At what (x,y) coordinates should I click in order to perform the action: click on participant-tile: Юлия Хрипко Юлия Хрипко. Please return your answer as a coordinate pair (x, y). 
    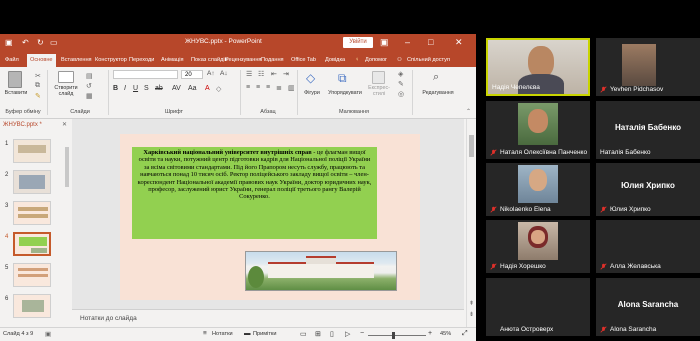
    Looking at the image, I should click on (648, 189).